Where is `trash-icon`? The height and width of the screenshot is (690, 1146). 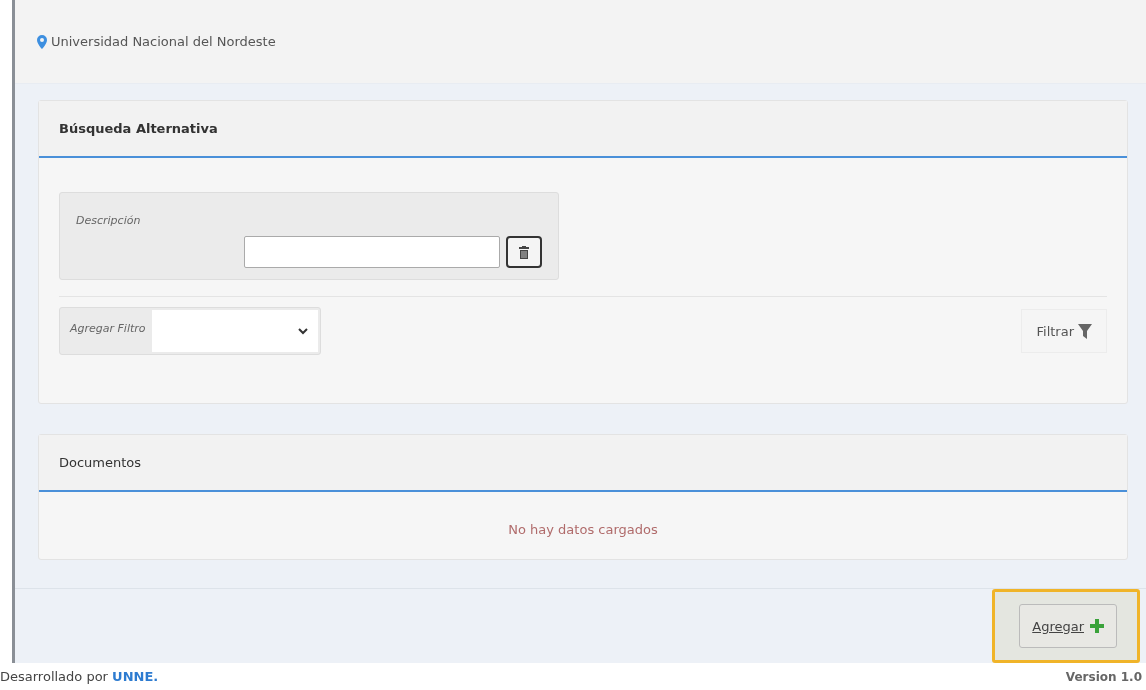 trash-icon is located at coordinates (524, 252).